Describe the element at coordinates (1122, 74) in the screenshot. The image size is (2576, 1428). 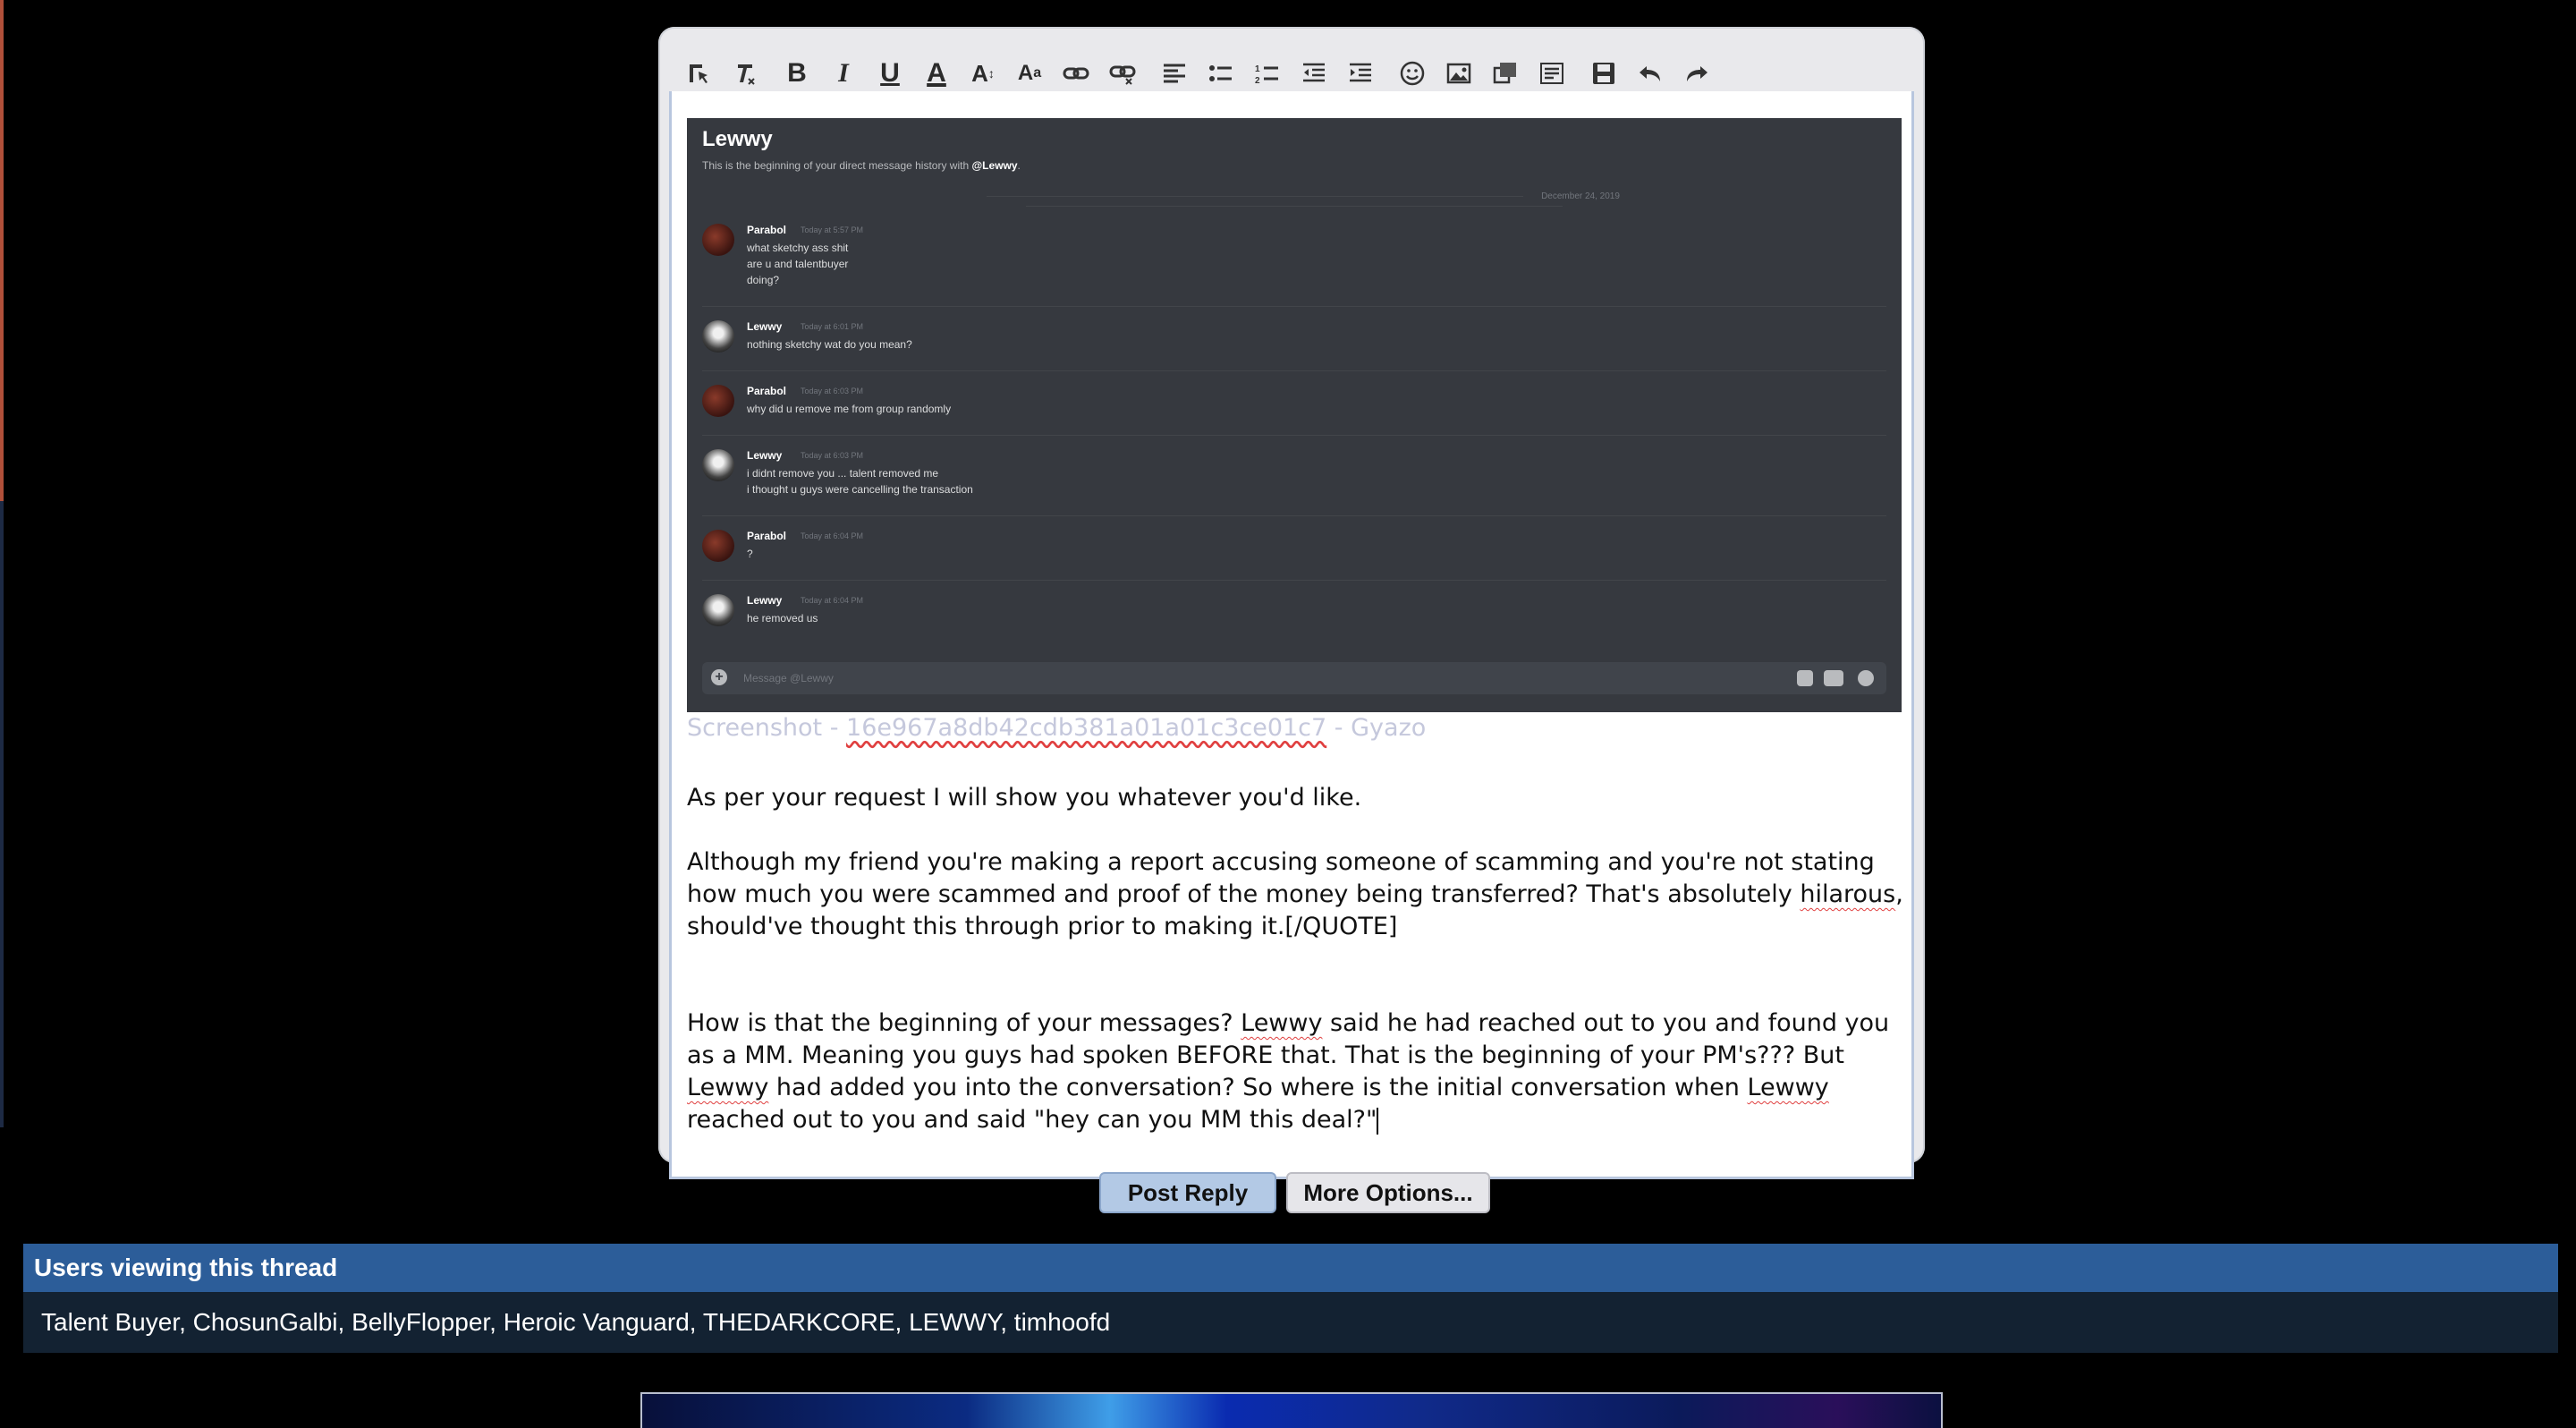
I see `unlink-icon` at that location.